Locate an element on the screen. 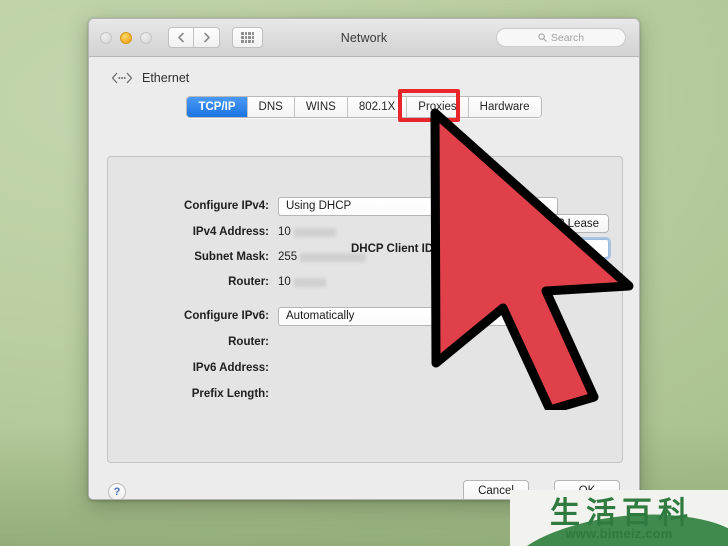  ethernet-icon is located at coordinates (122, 78).